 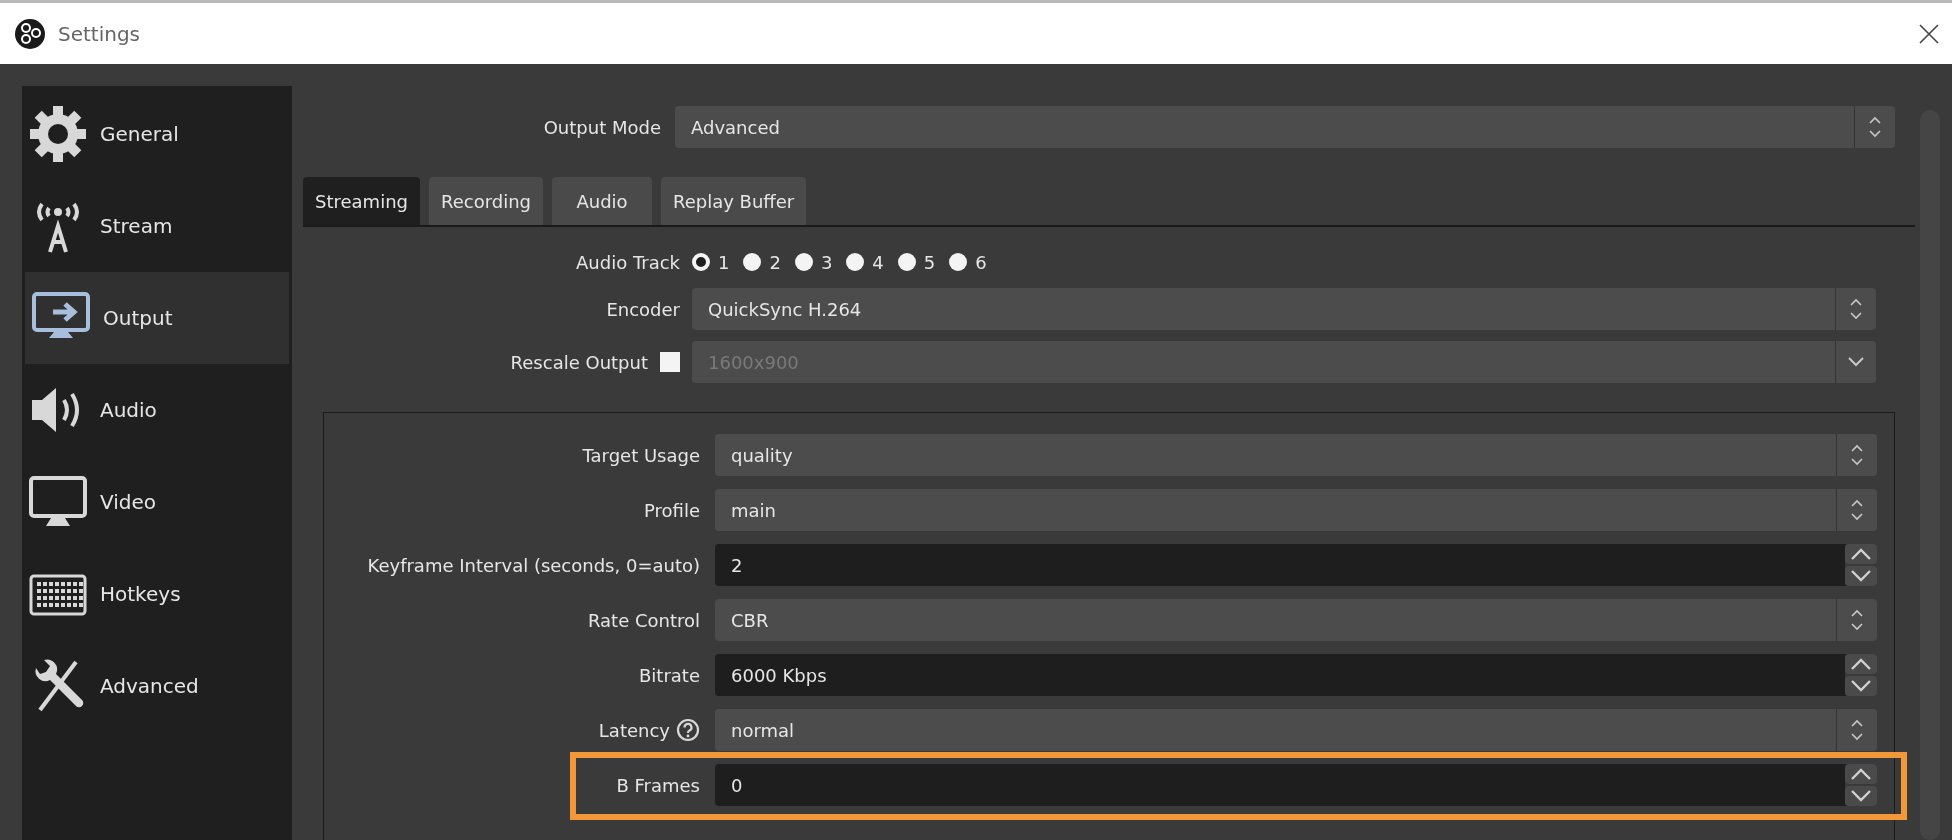 I want to click on field-label: B Frames, so click(x=658, y=785).